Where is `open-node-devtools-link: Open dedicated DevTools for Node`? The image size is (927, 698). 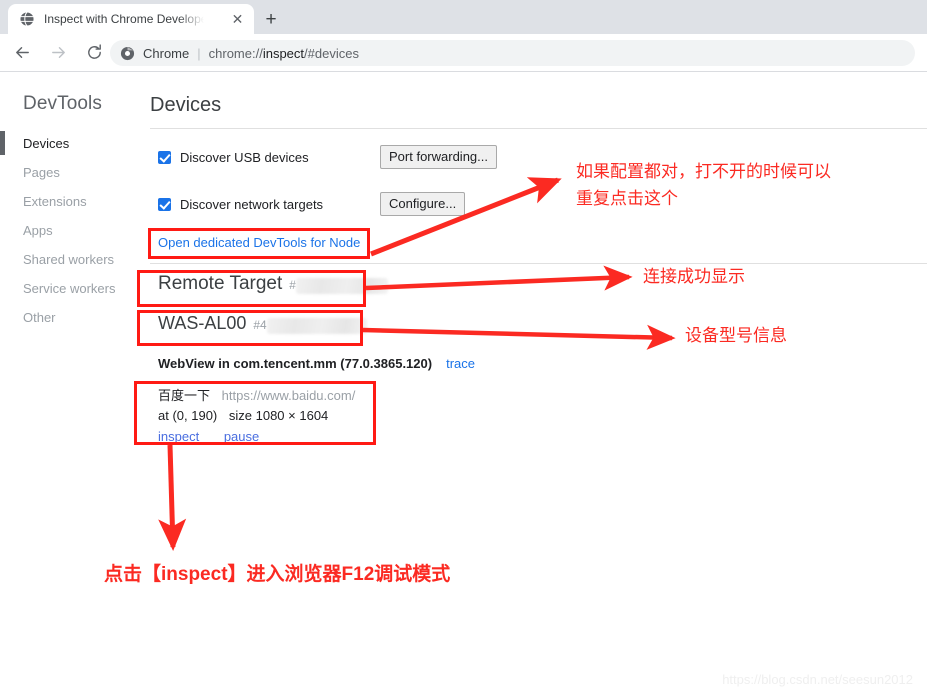 open-node-devtools-link: Open dedicated DevTools for Node is located at coordinates (259, 242).